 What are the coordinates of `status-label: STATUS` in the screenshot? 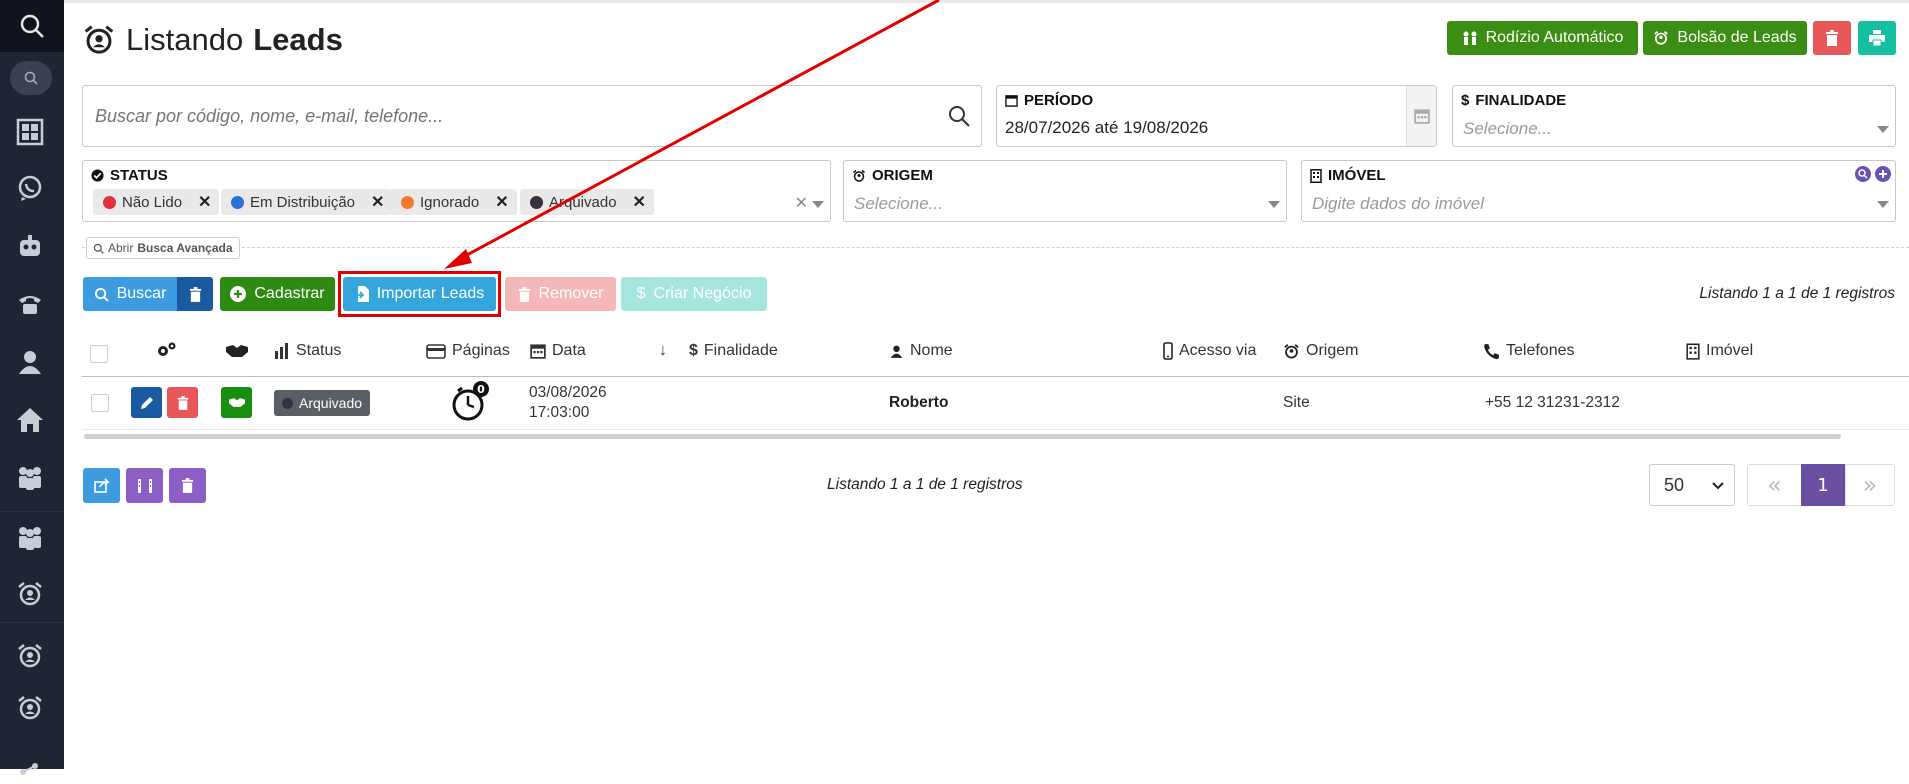 It's located at (139, 175).